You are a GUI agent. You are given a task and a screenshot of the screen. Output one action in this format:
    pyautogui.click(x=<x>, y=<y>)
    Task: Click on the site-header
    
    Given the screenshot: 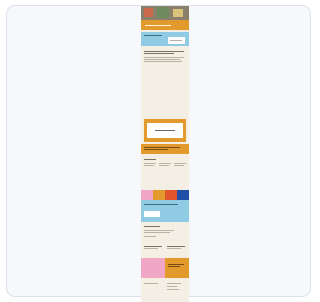 What is the action you would take?
    pyautogui.click(x=165, y=25)
    